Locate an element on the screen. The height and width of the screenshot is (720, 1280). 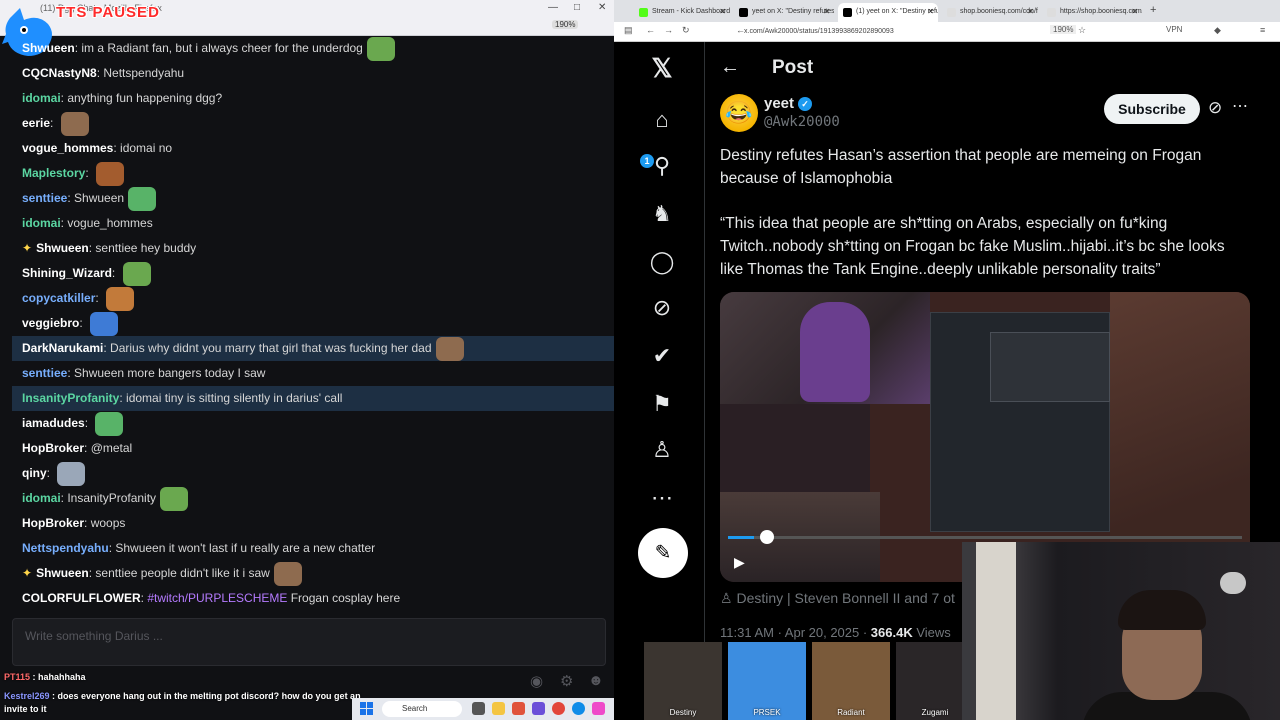
avatar: 😂 is located at coordinates (739, 113).